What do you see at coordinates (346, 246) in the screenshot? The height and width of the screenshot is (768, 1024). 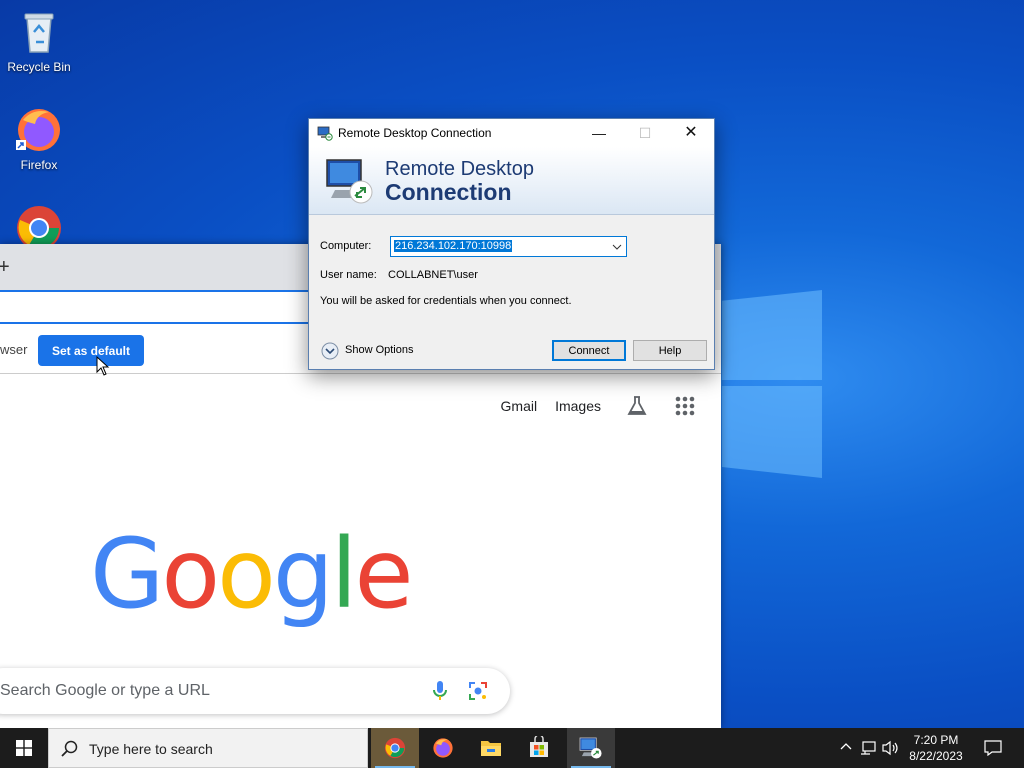 I see `computer-label: Computer:` at bounding box center [346, 246].